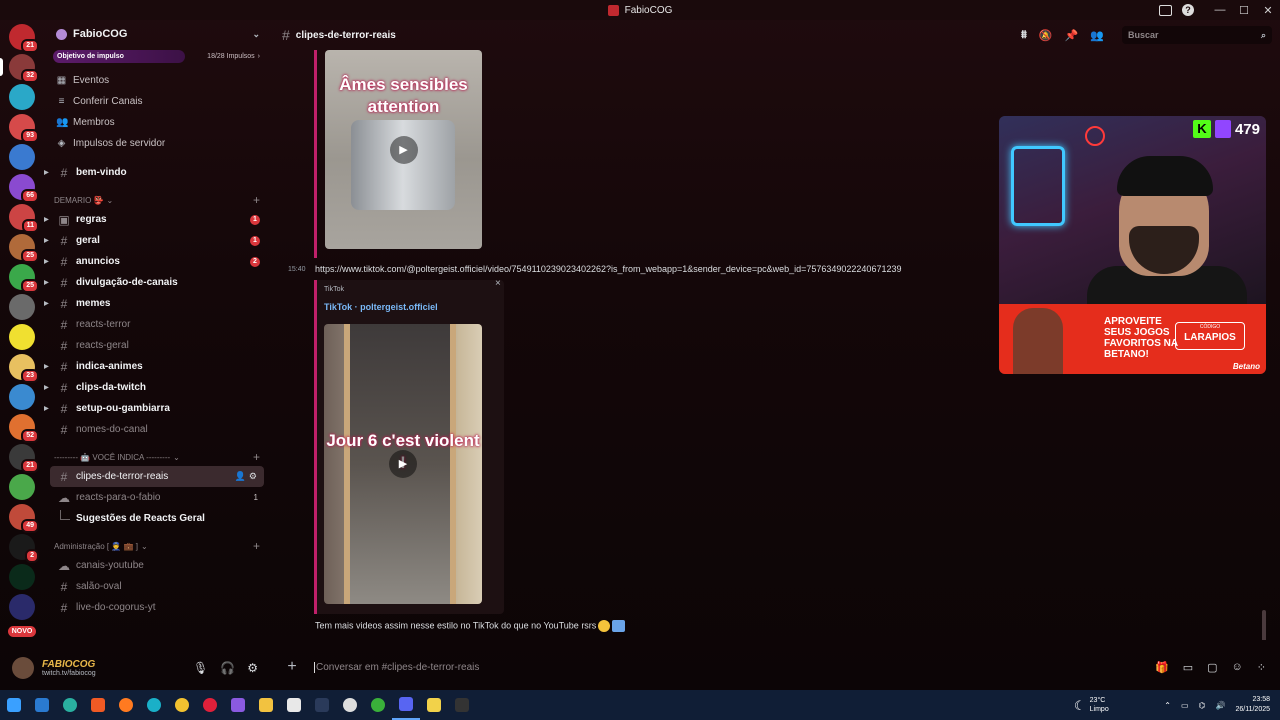 The height and width of the screenshot is (720, 1280). I want to click on nav-item: ≡ Conferir Canais, so click(157, 101).